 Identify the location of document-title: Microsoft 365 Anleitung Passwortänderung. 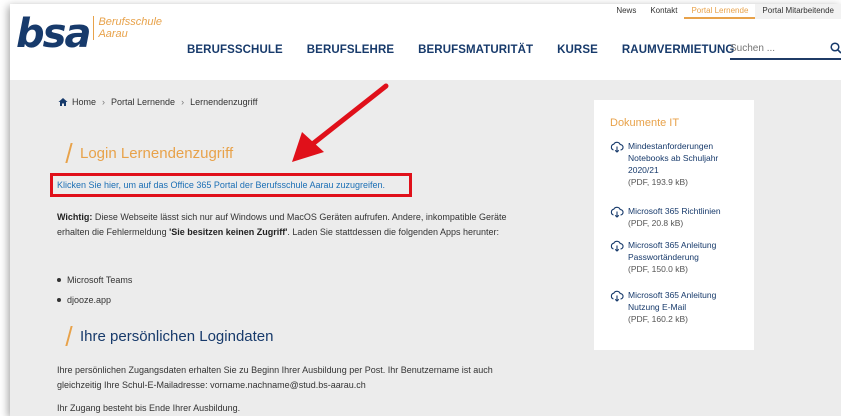
(672, 251).